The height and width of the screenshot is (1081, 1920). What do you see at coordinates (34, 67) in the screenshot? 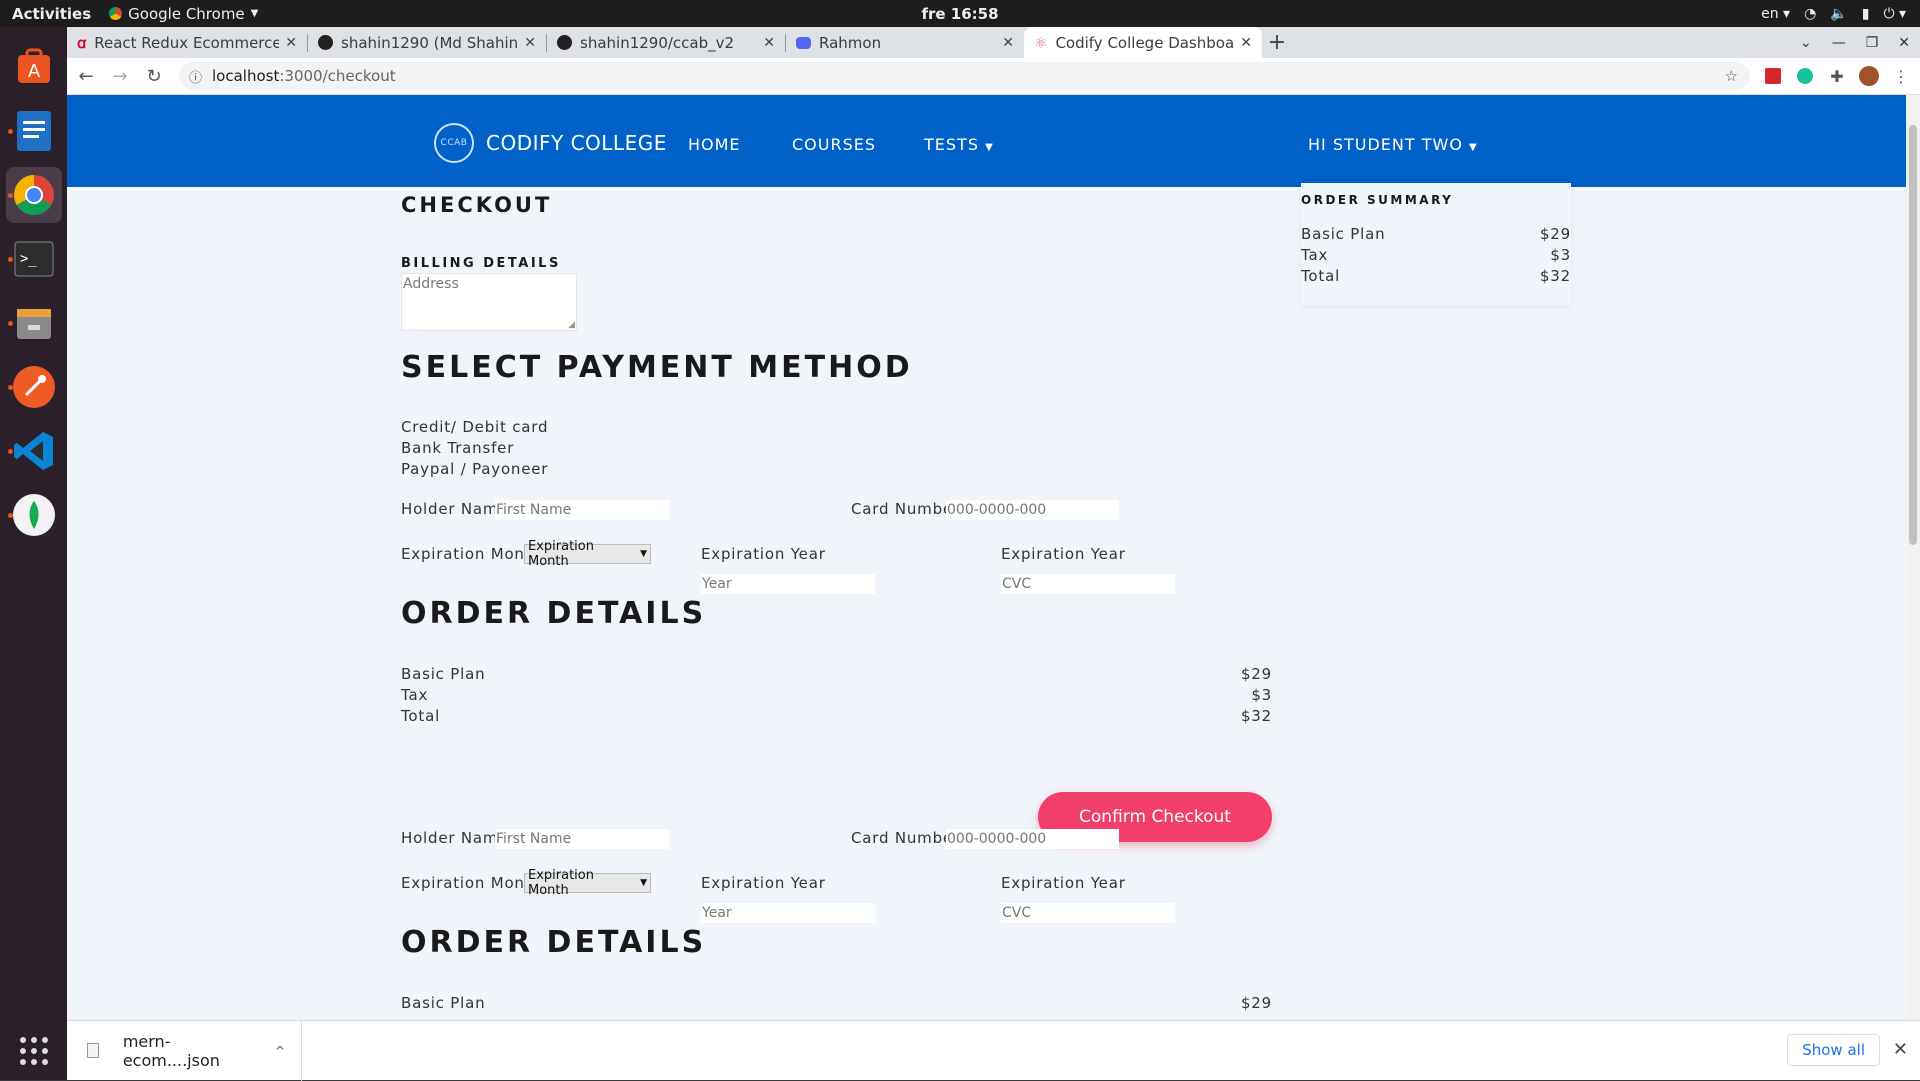
I see `ubuntu-software-icon: A` at bounding box center [34, 67].